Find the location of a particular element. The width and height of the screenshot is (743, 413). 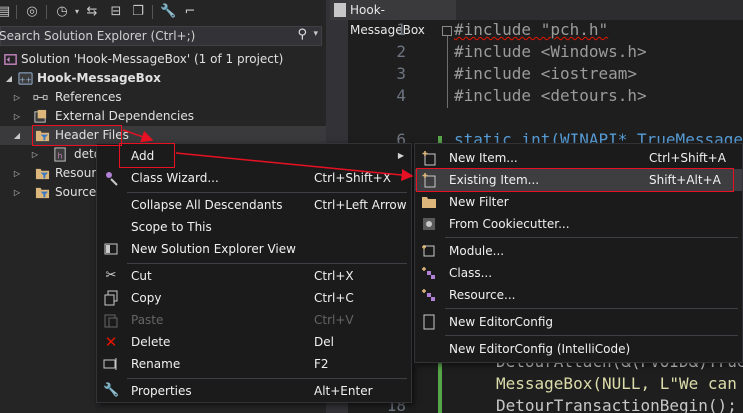

menu-item-label: Delete is located at coordinates (151, 342).